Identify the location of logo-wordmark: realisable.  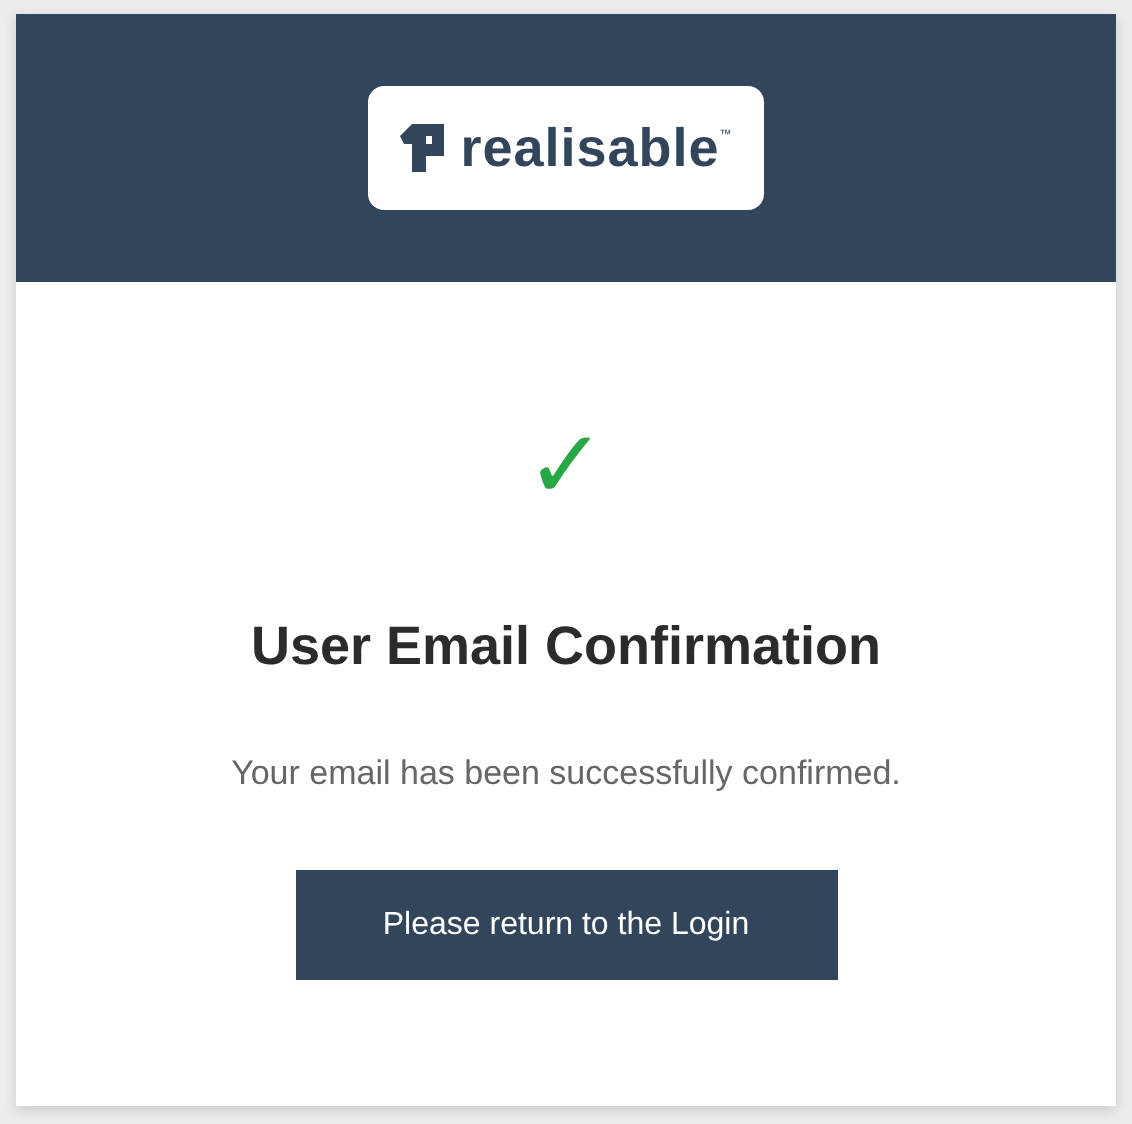
(590, 148).